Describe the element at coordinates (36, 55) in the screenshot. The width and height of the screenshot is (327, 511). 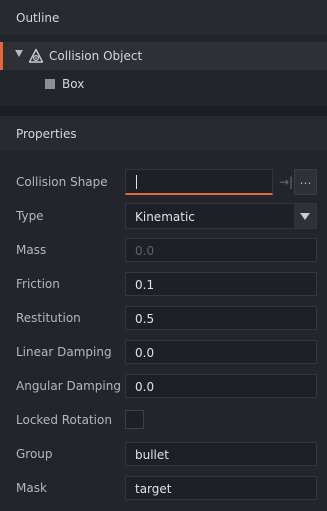
I see `game-object-icon` at that location.